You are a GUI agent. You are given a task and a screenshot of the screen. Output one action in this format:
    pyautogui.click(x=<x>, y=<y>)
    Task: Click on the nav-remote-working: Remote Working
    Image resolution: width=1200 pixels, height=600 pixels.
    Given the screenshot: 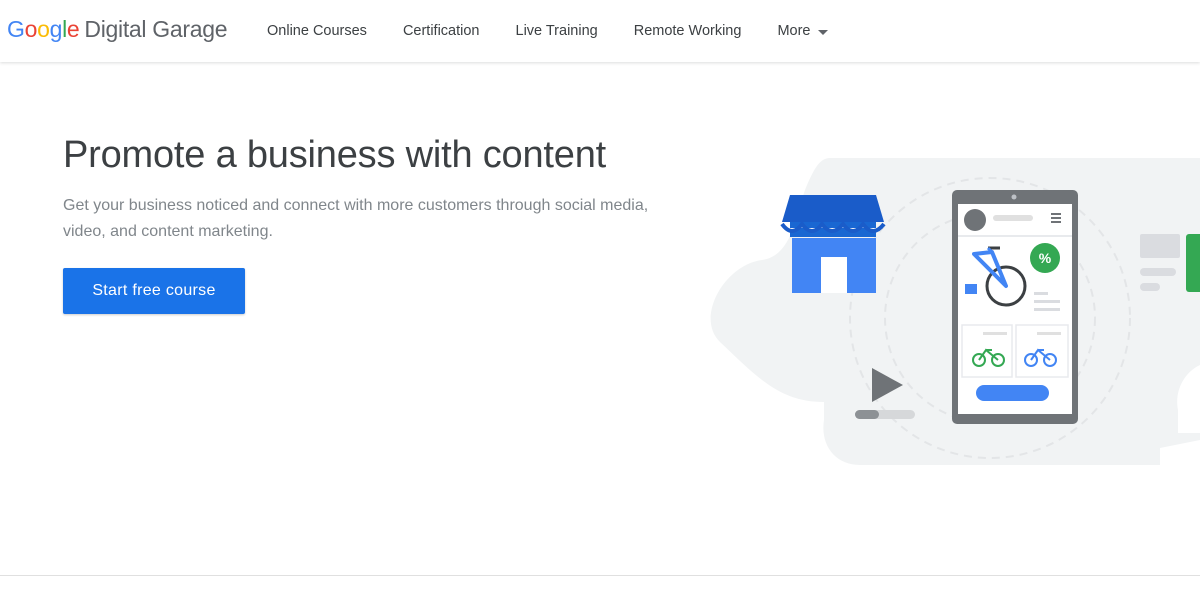 What is the action you would take?
    pyautogui.click(x=688, y=31)
    